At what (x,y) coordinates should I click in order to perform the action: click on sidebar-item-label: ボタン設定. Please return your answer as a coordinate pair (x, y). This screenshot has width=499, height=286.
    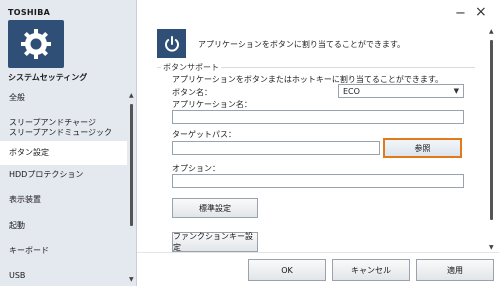
    Looking at the image, I should click on (29, 152).